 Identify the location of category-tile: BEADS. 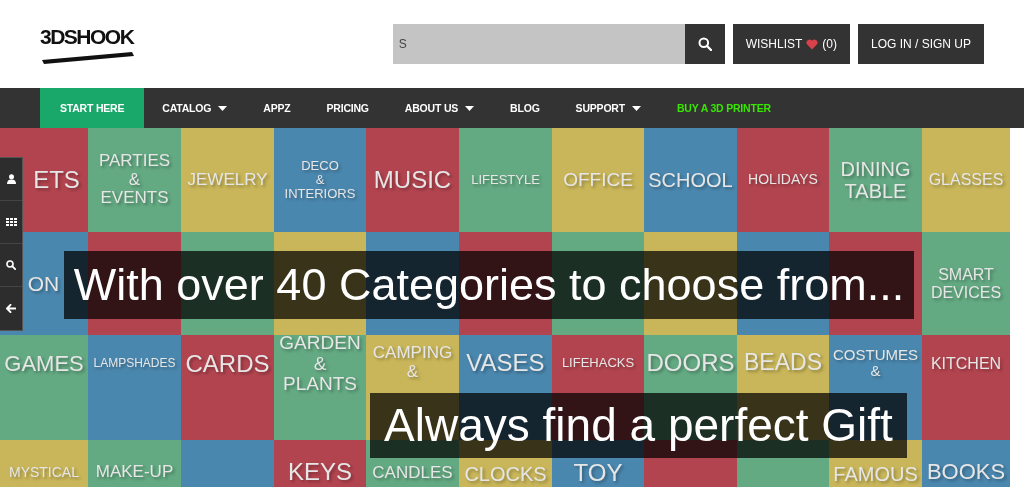
(783, 363).